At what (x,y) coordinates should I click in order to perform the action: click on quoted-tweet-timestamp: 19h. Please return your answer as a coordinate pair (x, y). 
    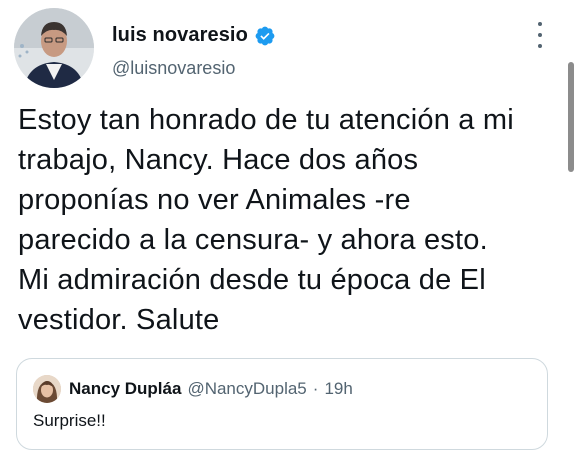
    Looking at the image, I should click on (338, 389).